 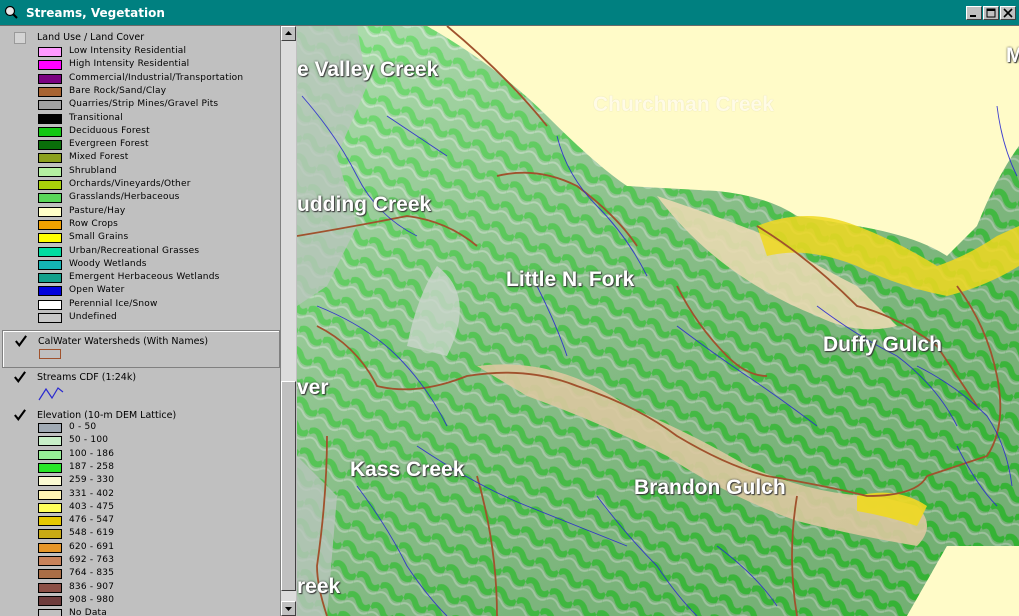 What do you see at coordinates (107, 415) in the screenshot?
I see `theme-title: Elevation (10-m DEM Lattice)` at bounding box center [107, 415].